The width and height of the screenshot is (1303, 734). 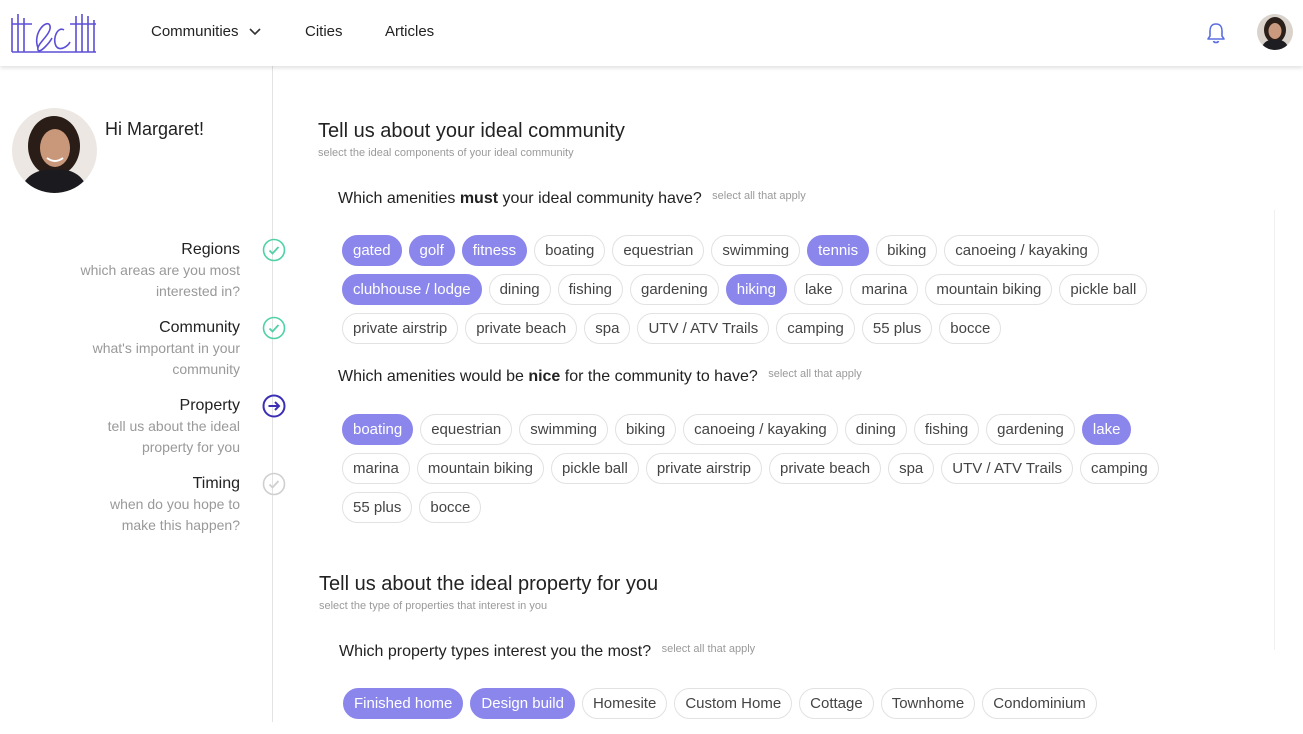 I want to click on property-chip-custom-home: Custom Home, so click(x=733, y=703).